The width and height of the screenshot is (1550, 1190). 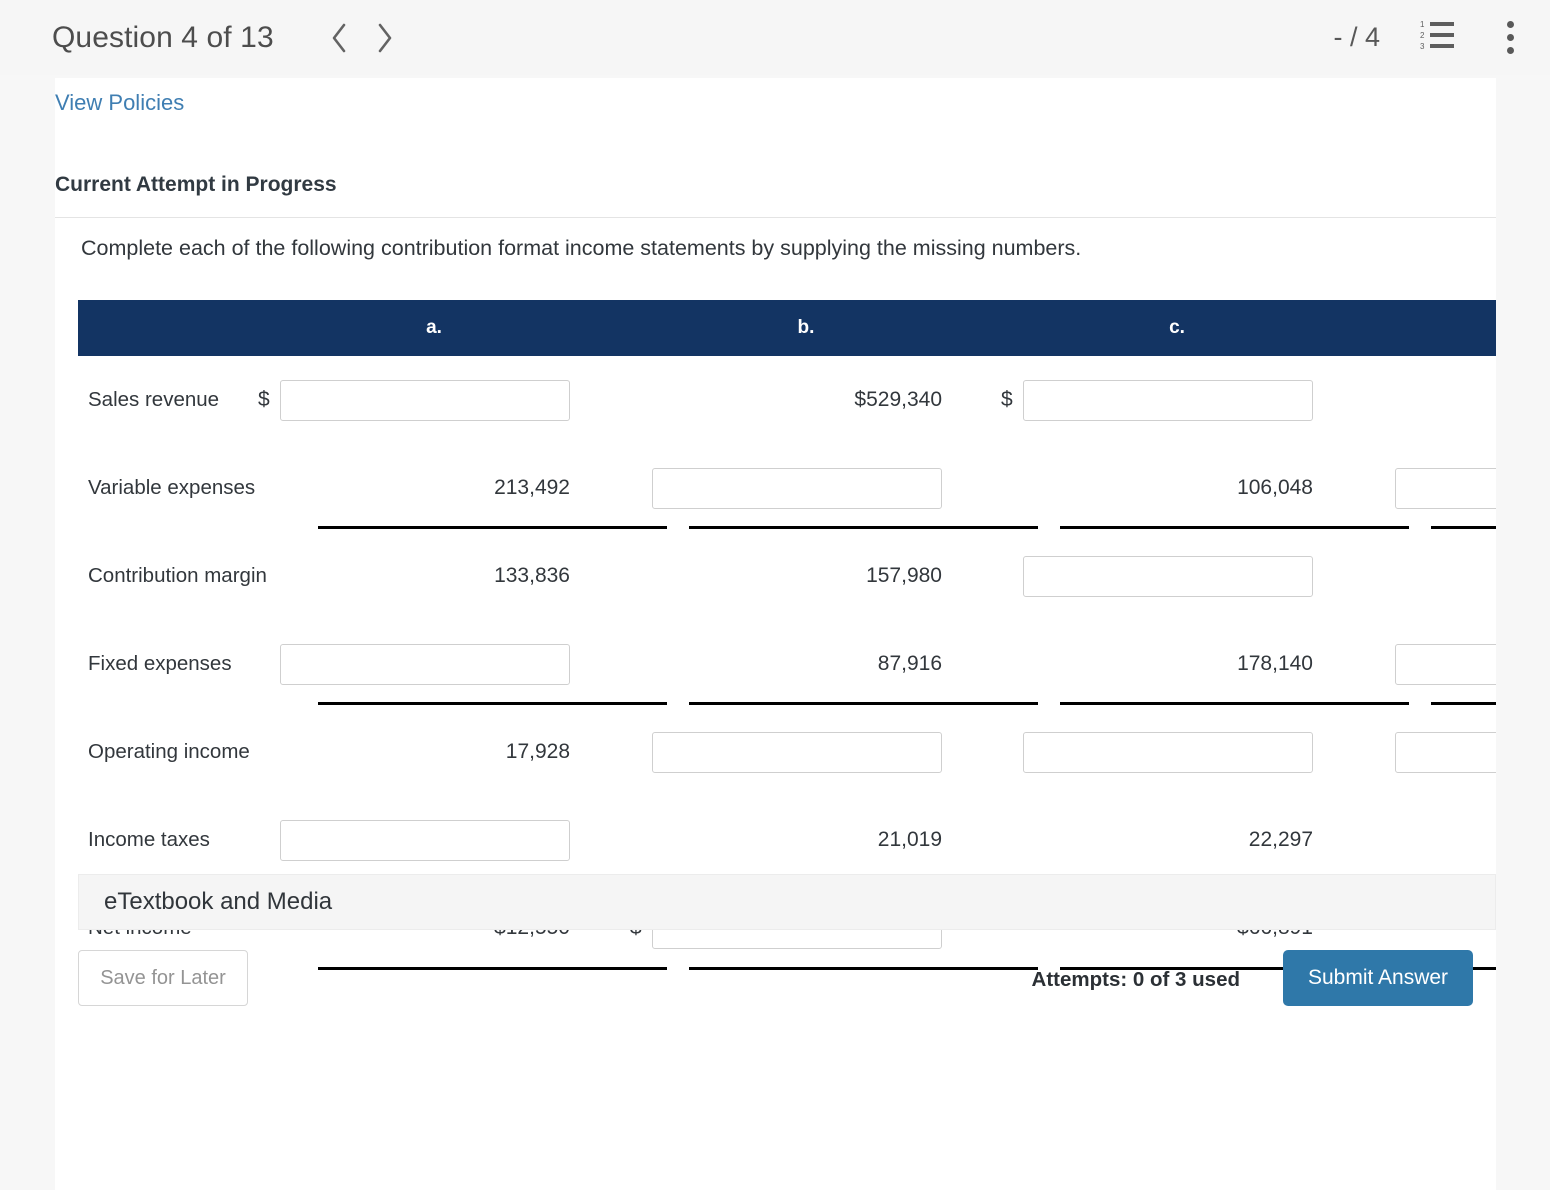 I want to click on static-amount: 106,048, so click(x=1275, y=487).